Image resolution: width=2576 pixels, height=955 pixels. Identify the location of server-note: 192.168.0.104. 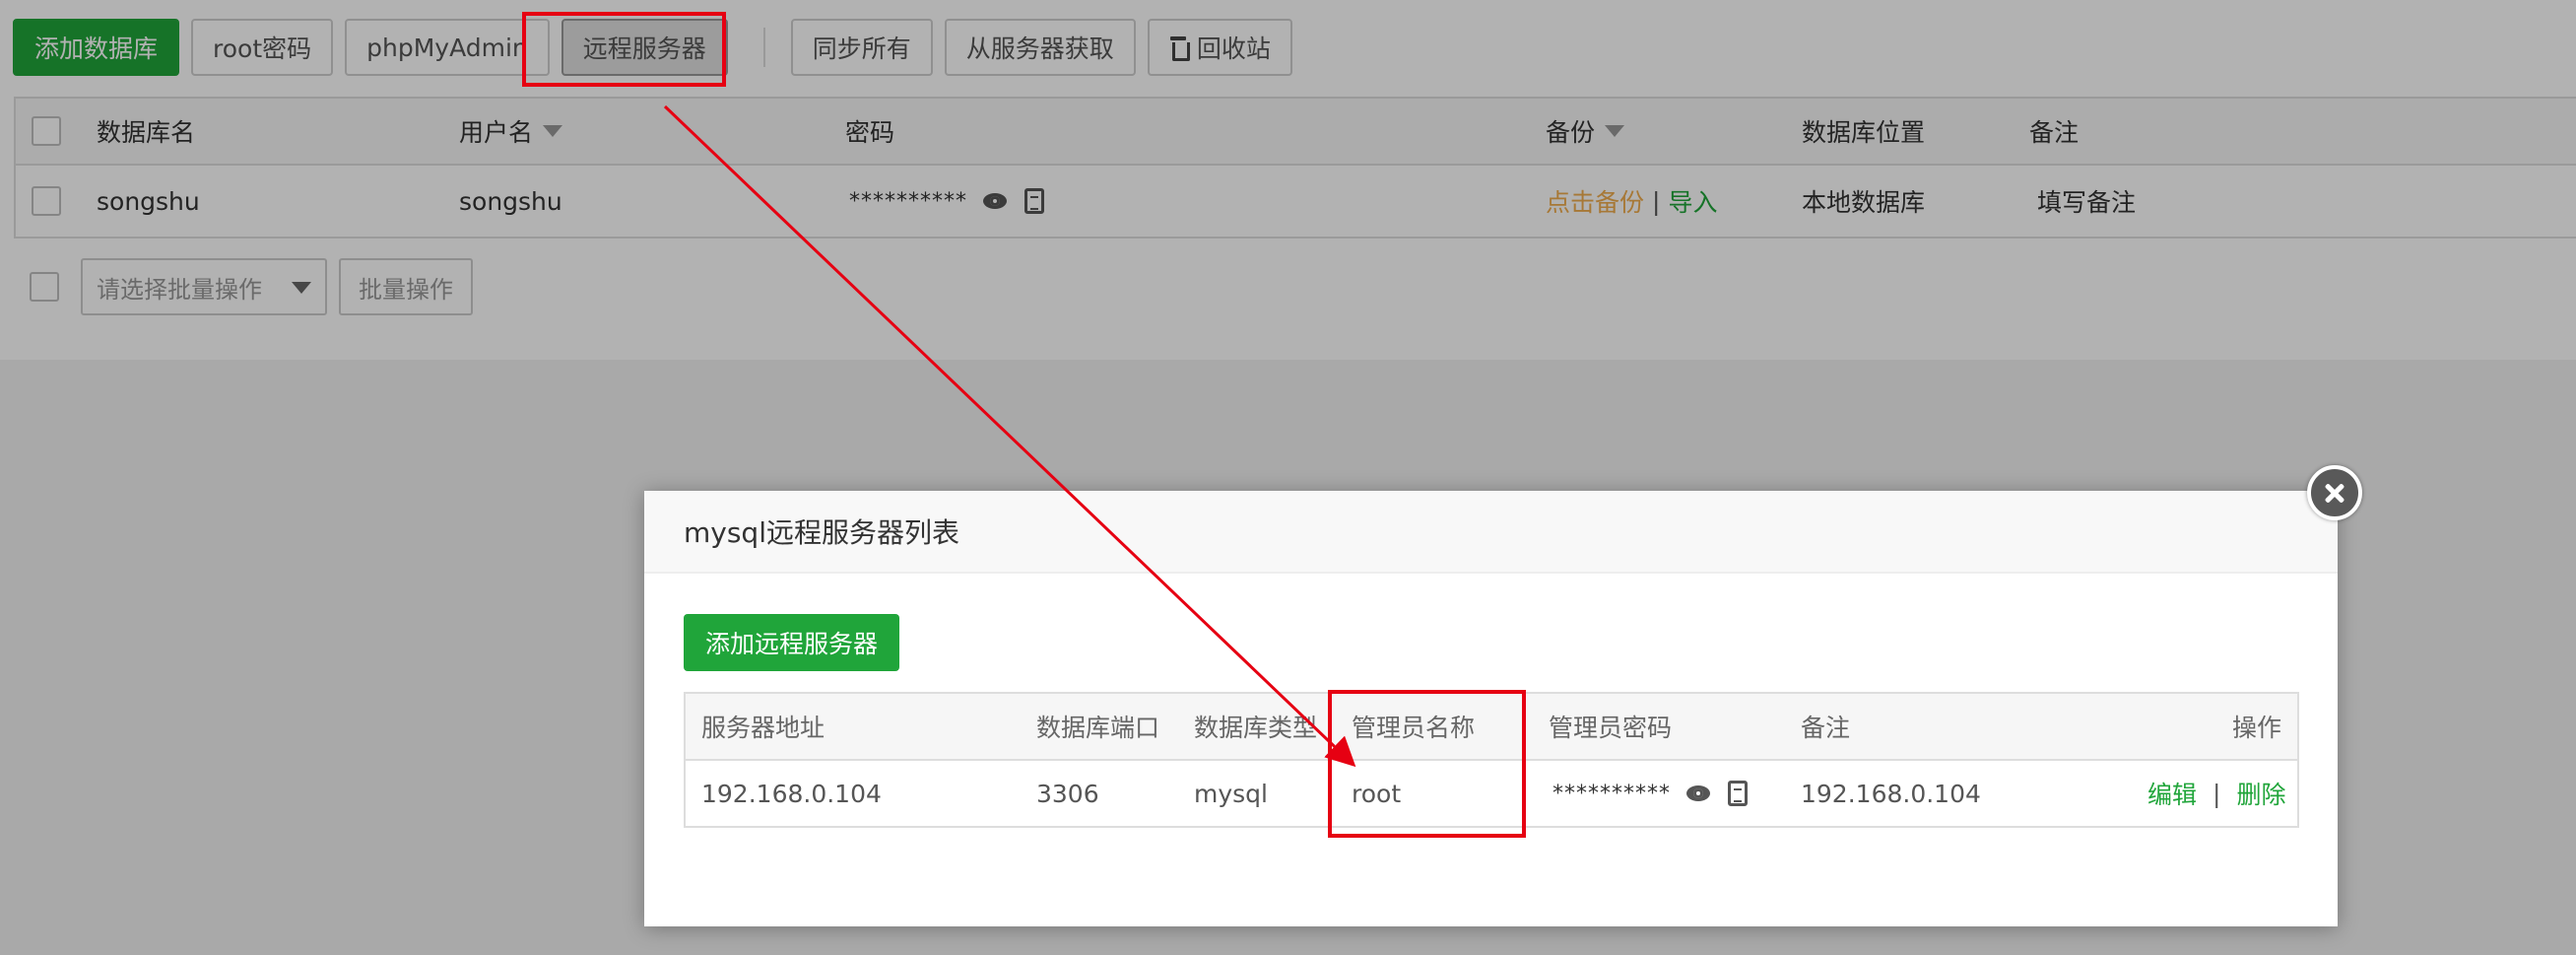
(1891, 793).